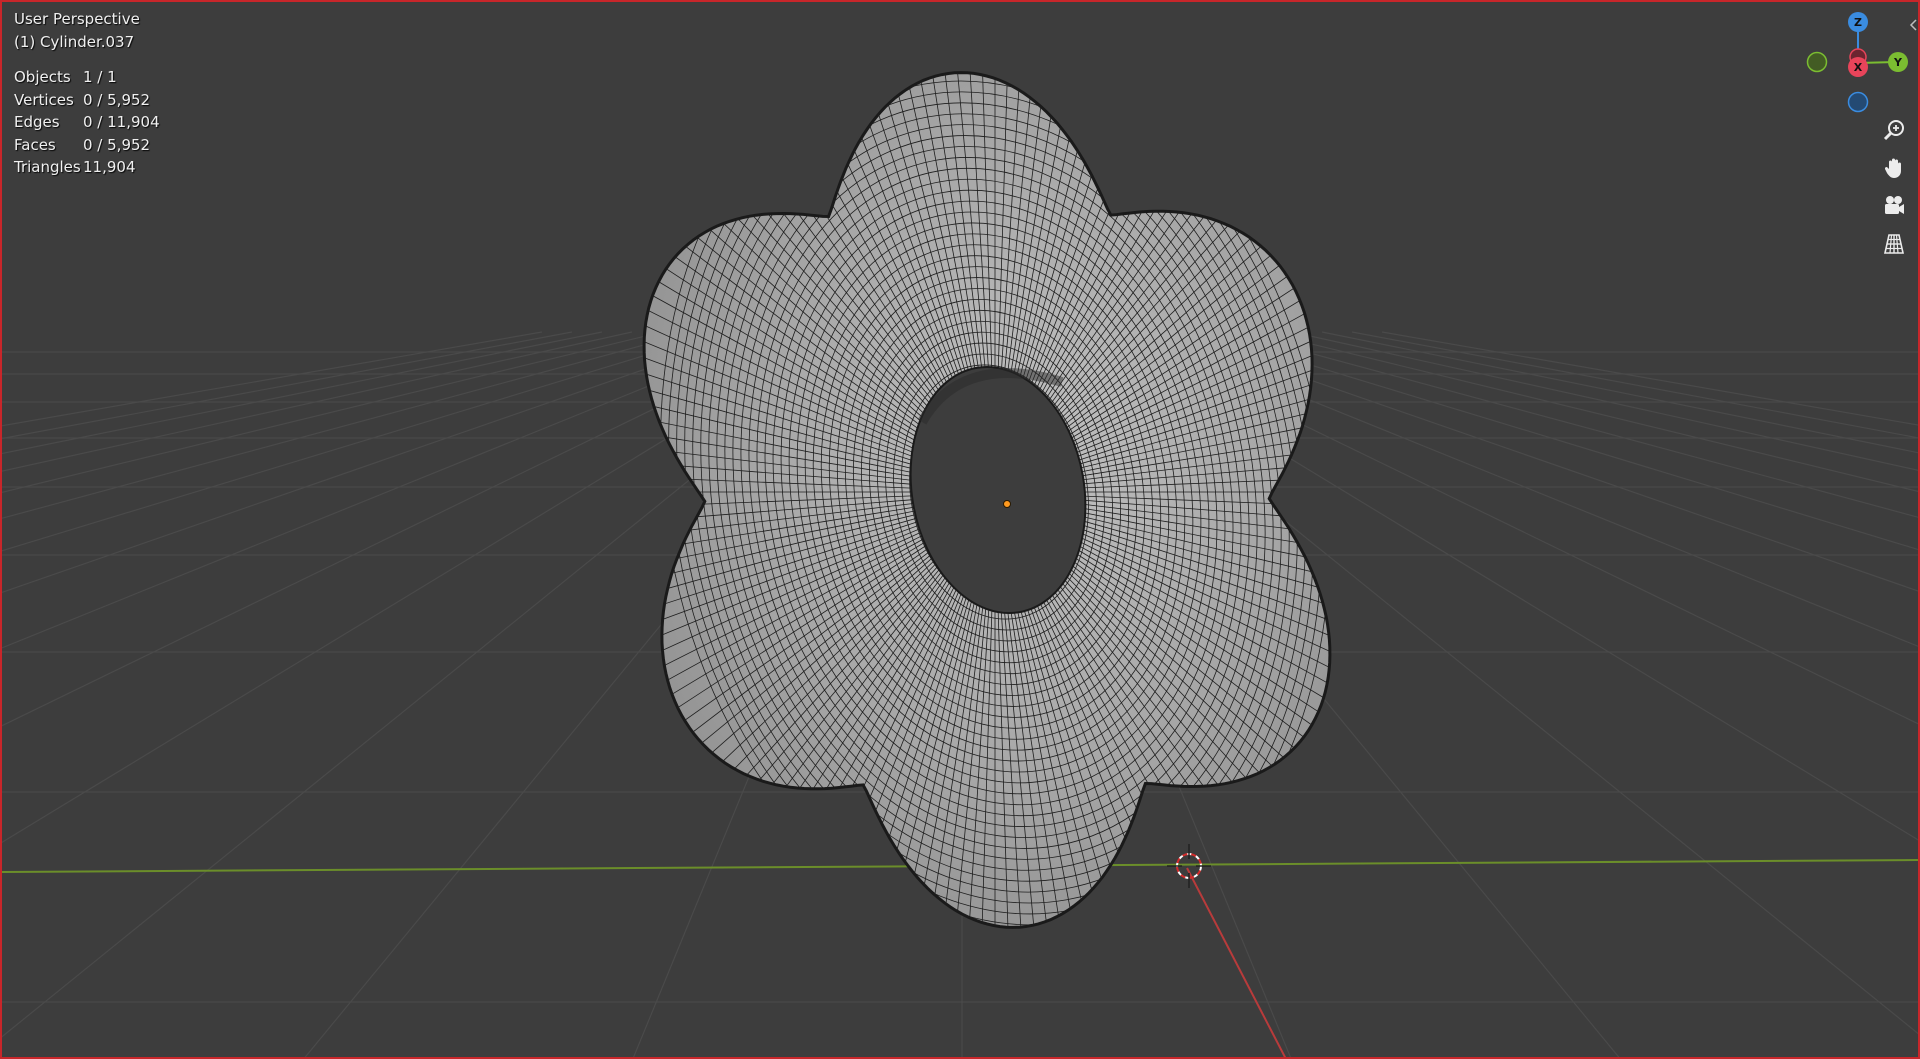 The height and width of the screenshot is (1059, 1920). What do you see at coordinates (121, 122) in the screenshot?
I see `stat-value: 0 / 11,904` at bounding box center [121, 122].